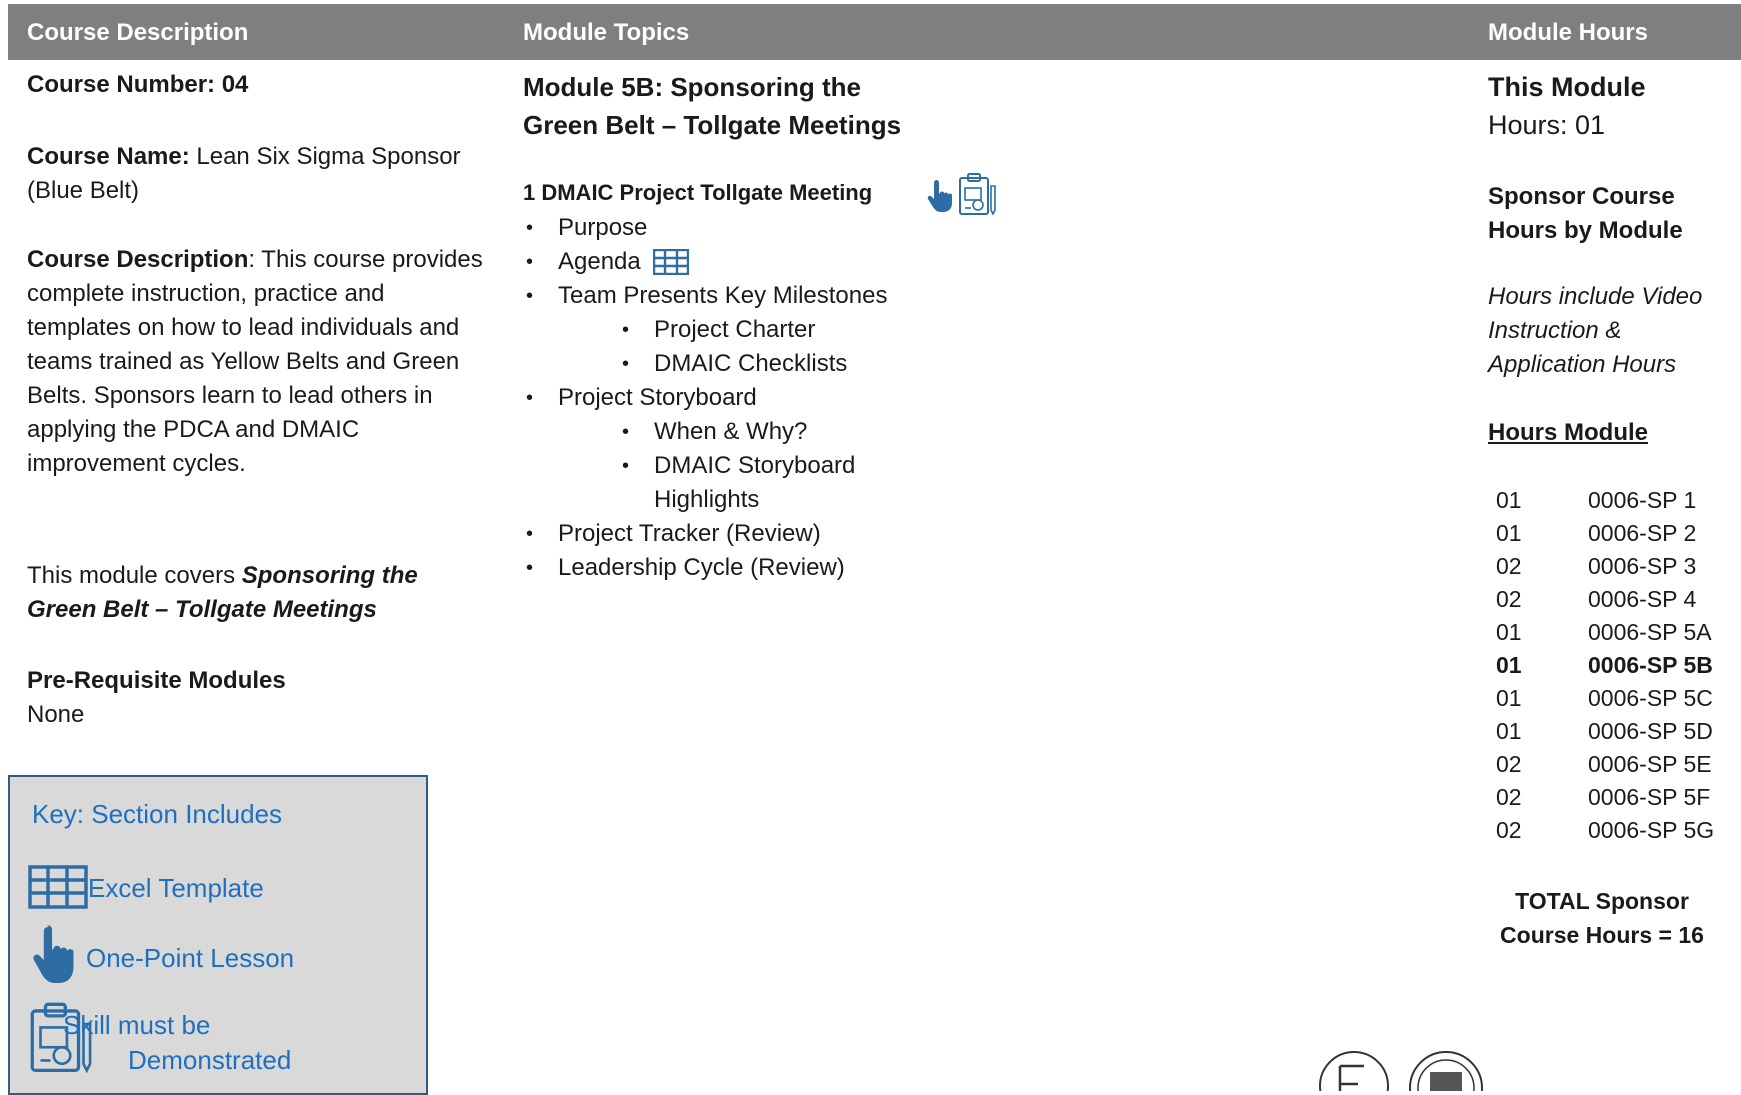  Describe the element at coordinates (1602, 918) in the screenshot. I see `total-hours: TOTAL Sponsor Course Hours = 16` at that location.